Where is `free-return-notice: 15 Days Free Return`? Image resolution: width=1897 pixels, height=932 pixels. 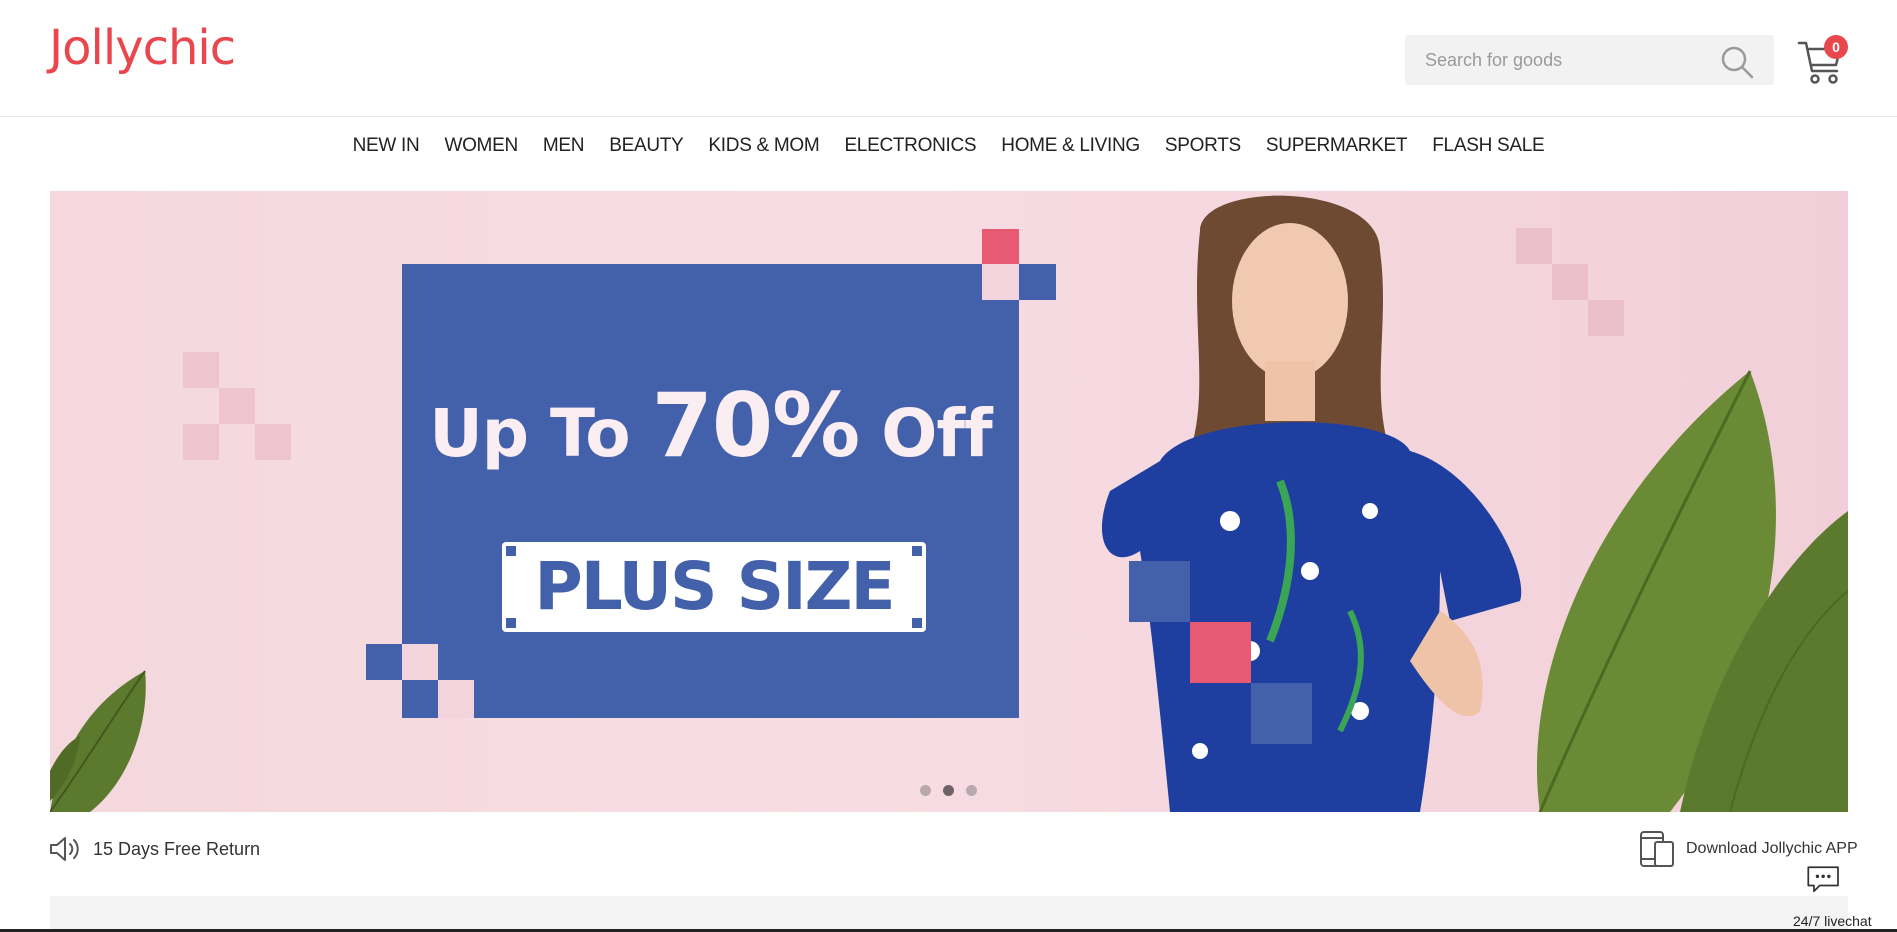
free-return-notice: 15 Days Free Return is located at coordinates (154, 849).